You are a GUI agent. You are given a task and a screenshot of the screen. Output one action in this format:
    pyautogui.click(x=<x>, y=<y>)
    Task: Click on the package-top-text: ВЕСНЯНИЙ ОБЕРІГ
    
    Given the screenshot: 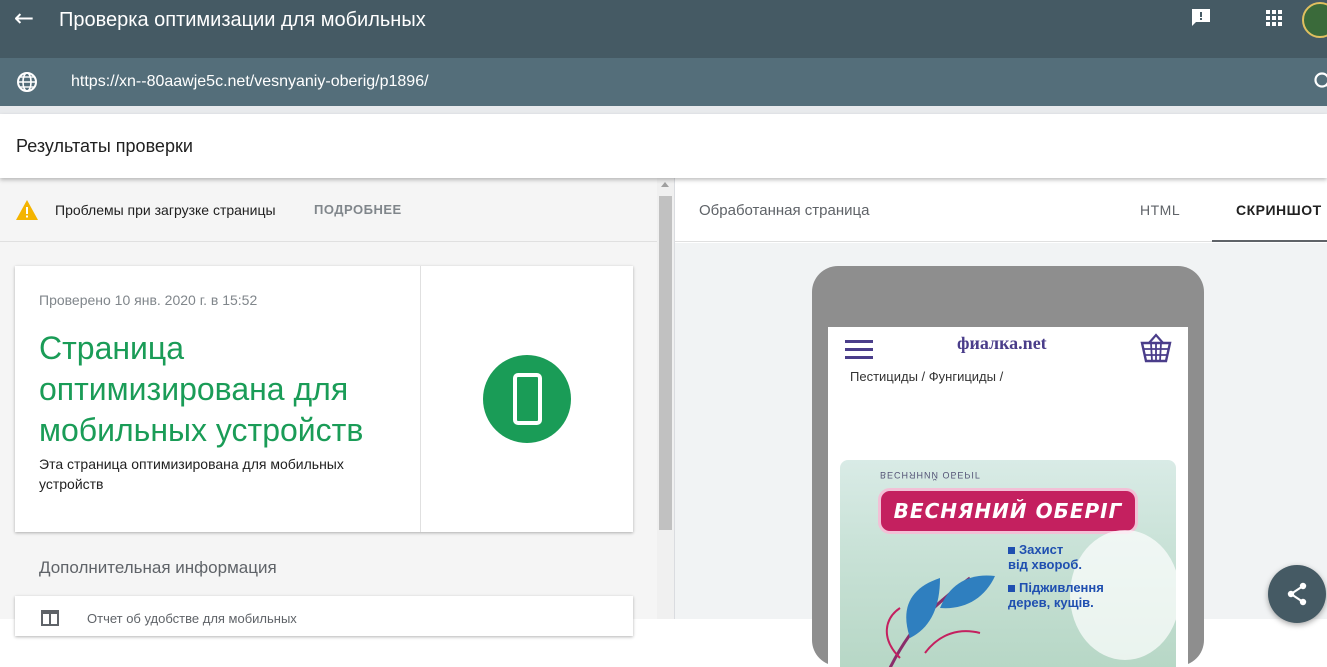 What is the action you would take?
    pyautogui.click(x=930, y=475)
    